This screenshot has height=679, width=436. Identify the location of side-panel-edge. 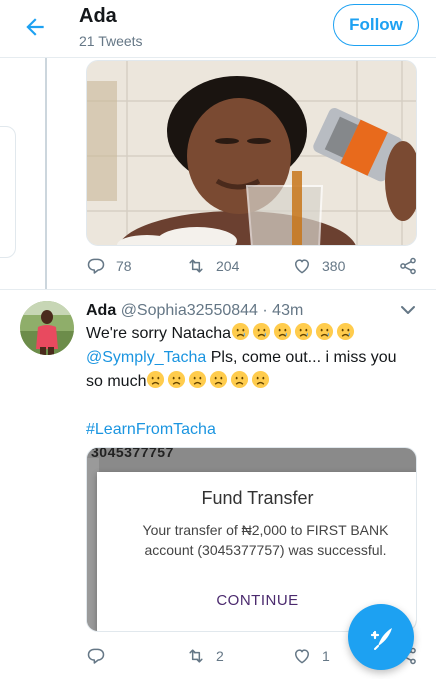
(8, 192).